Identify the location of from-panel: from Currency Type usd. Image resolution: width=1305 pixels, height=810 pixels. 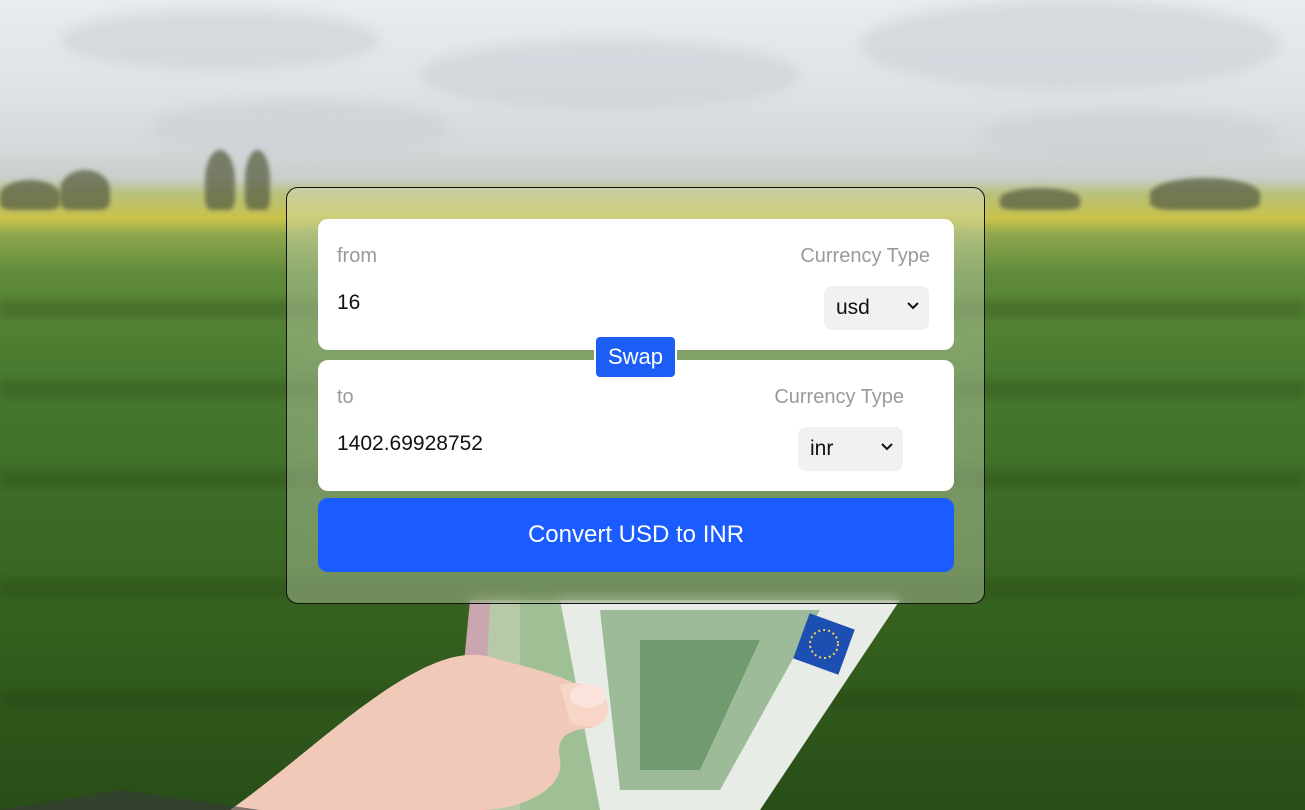
(636, 284).